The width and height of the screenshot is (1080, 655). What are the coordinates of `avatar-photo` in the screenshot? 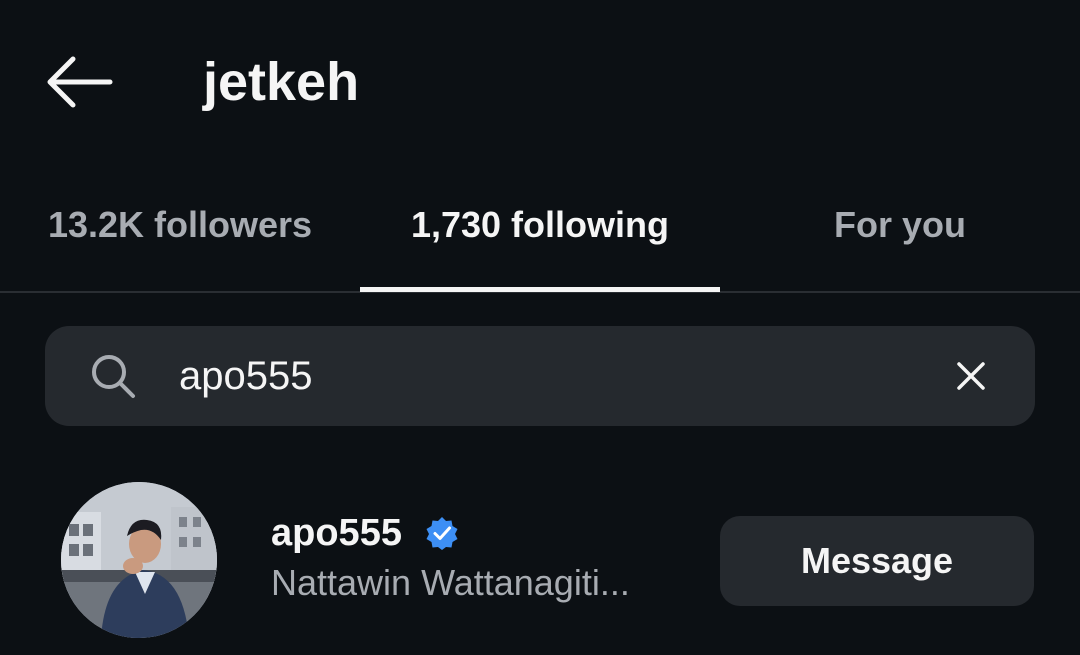 It's located at (139, 560).